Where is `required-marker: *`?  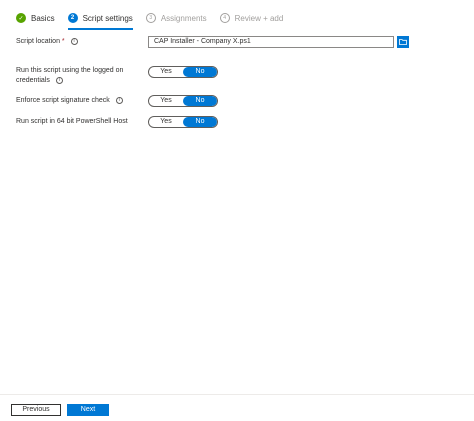
required-marker: * is located at coordinates (63, 41).